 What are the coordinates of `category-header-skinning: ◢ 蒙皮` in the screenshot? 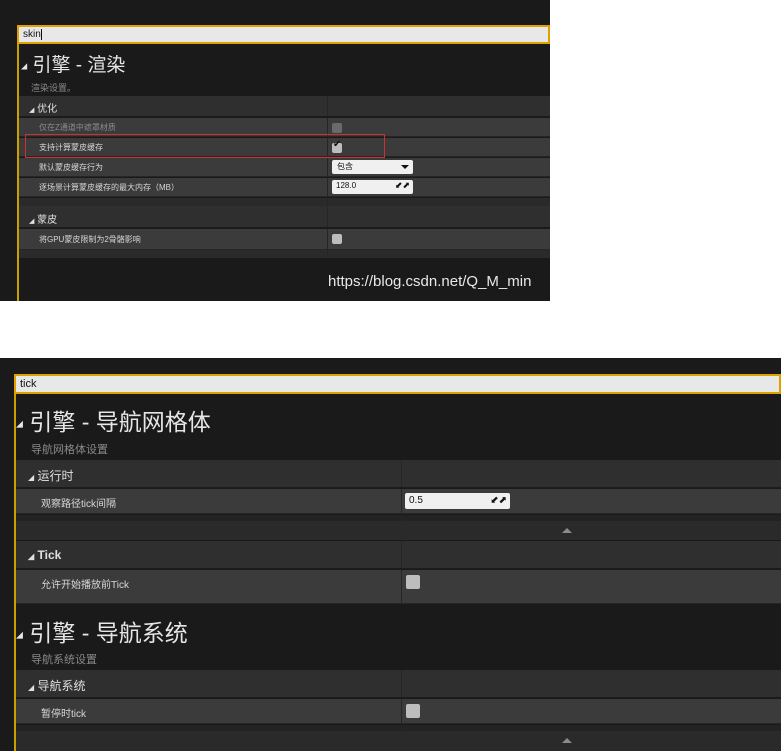 It's located at (284, 217).